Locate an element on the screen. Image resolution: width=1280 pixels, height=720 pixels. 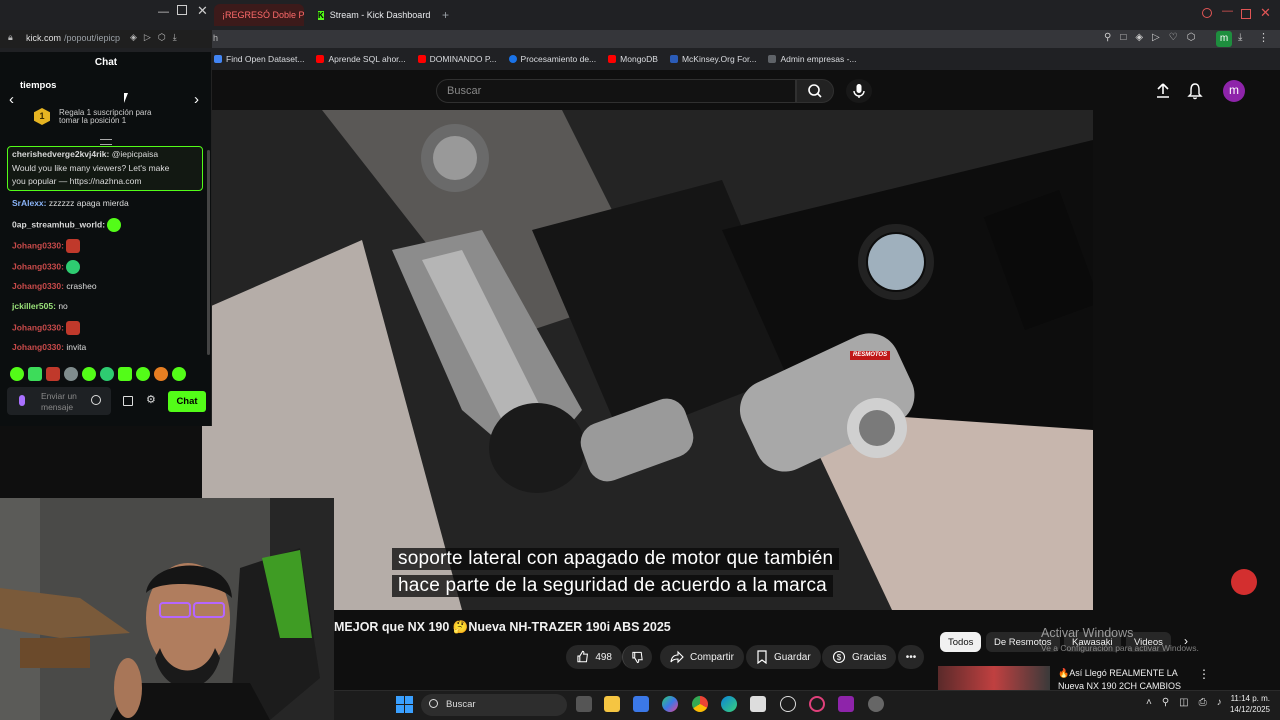
minimize-icon: — is located at coordinates (163, 12).